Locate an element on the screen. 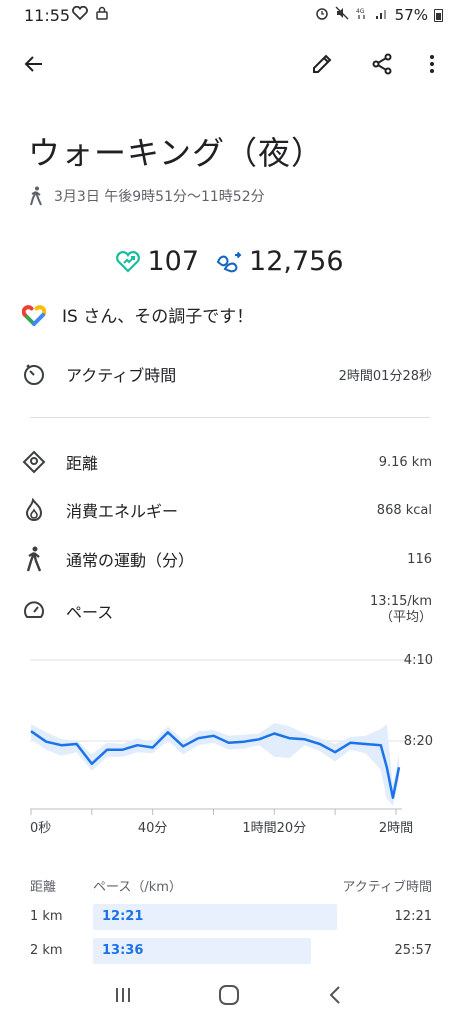 The image size is (459, 1024). split-row: 1 km 12:21 12:21 is located at coordinates (231, 917).